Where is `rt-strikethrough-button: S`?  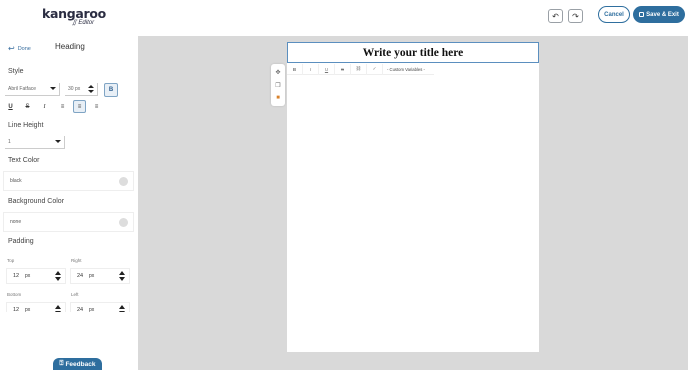
rt-strikethrough-button: S is located at coordinates (343, 69).